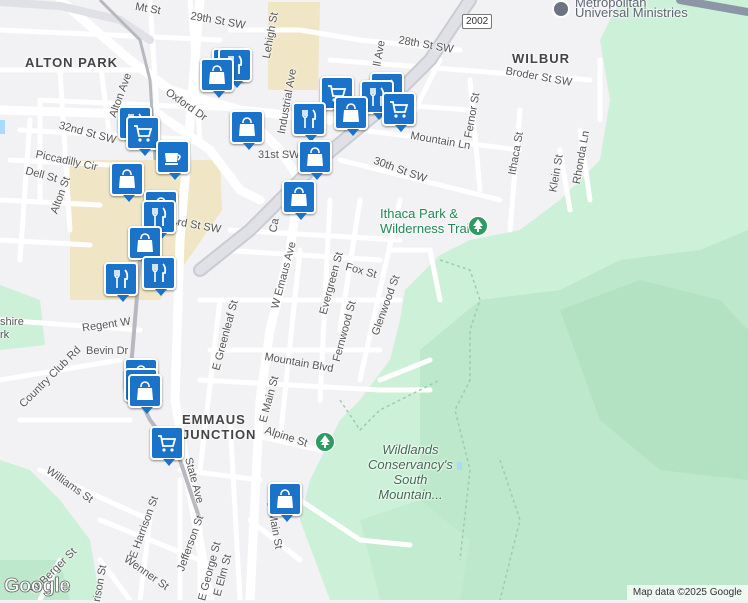  What do you see at coordinates (477, 21) in the screenshot?
I see `route-2002-shield: 2002` at bounding box center [477, 21].